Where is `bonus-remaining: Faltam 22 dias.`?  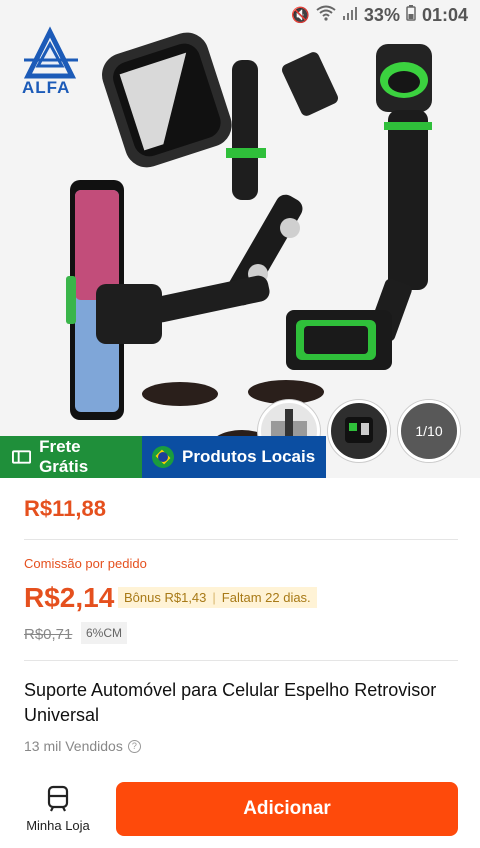
bonus-remaining: Faltam 22 dias. is located at coordinates (266, 597).